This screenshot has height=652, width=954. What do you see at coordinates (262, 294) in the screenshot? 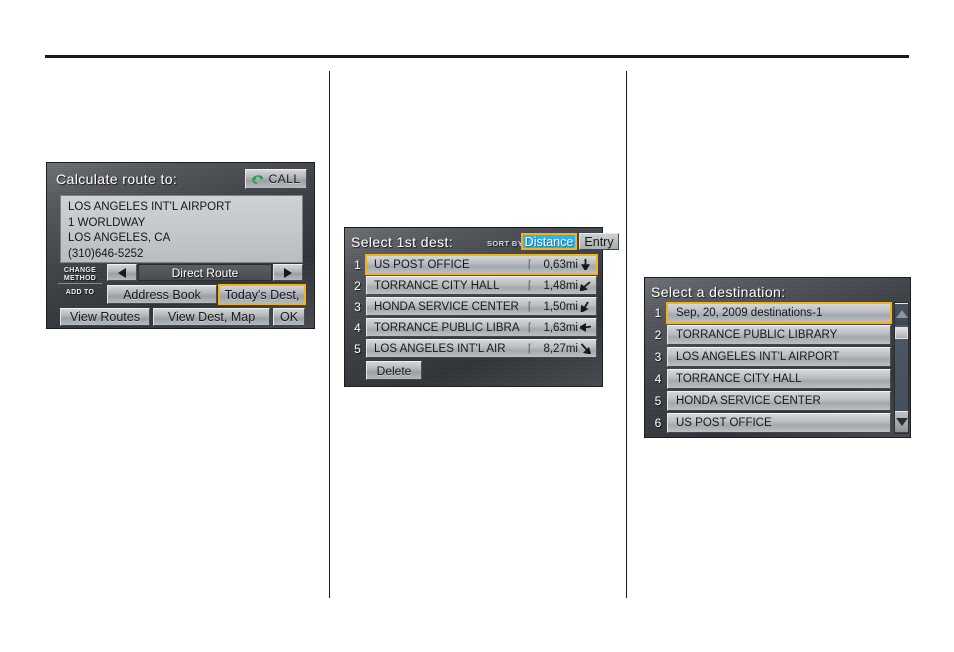
I see `todays-dest-button: Today's Dest,` at bounding box center [262, 294].